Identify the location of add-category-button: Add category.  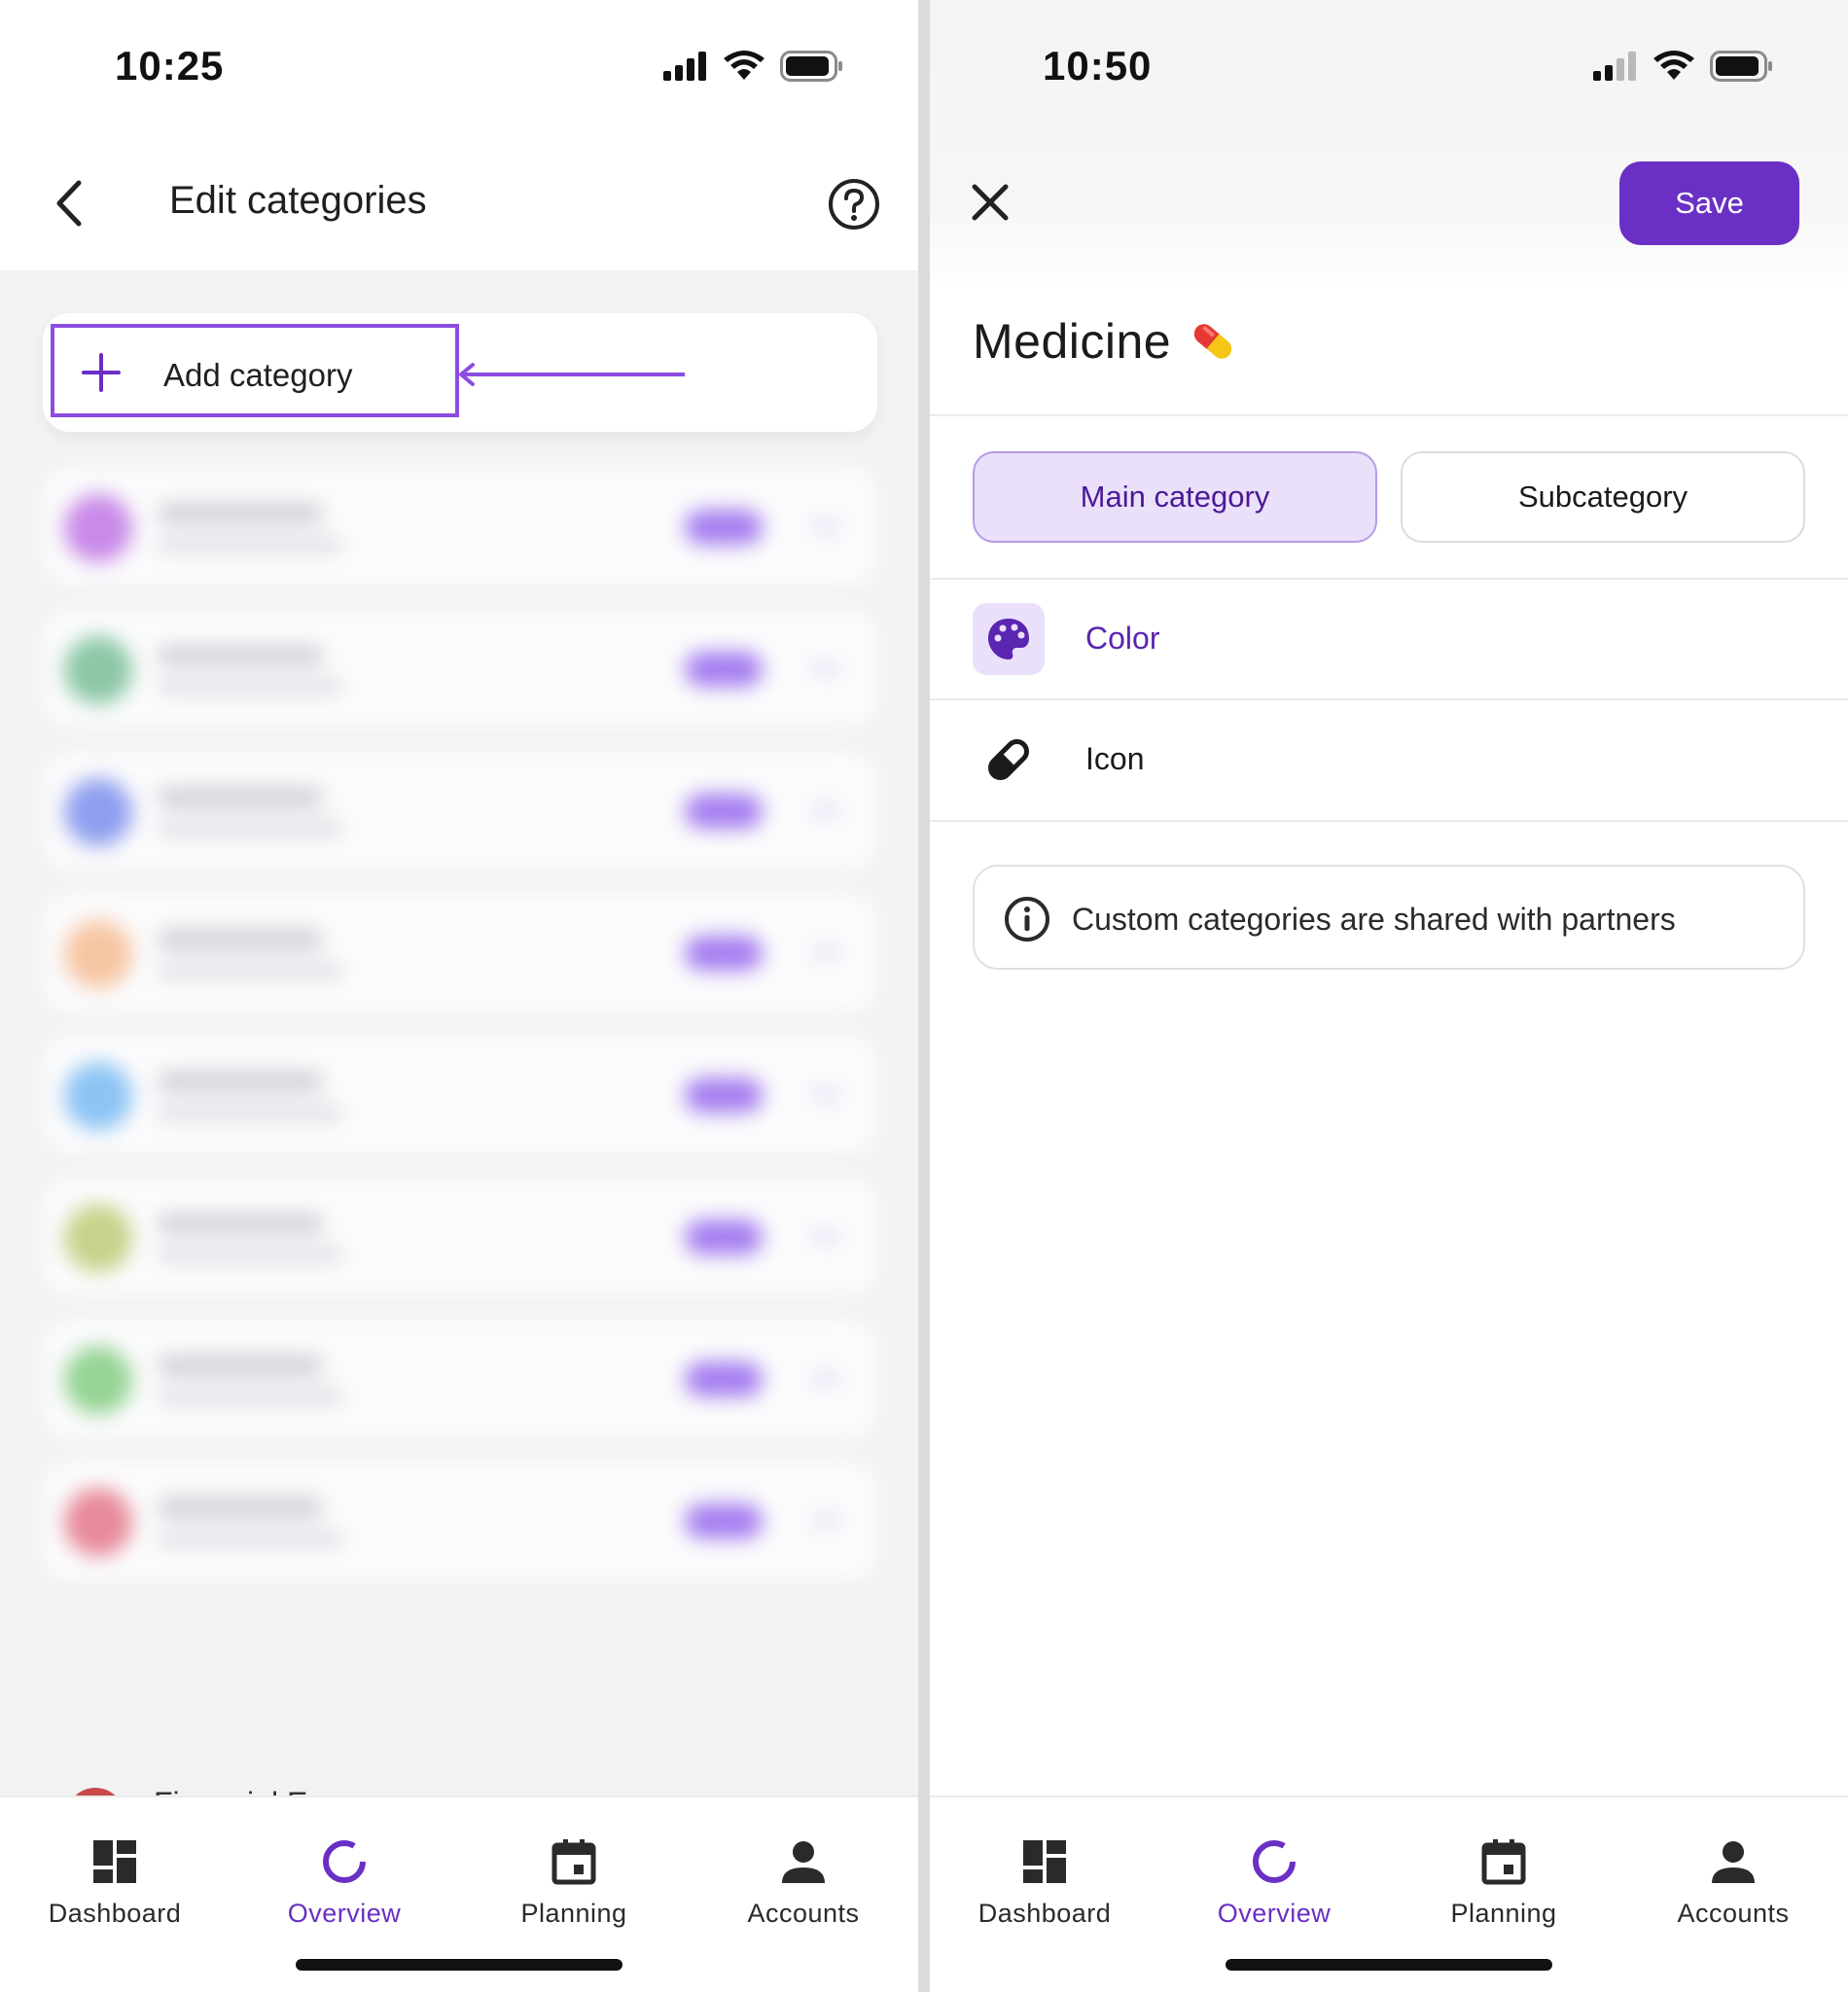
(255, 370).